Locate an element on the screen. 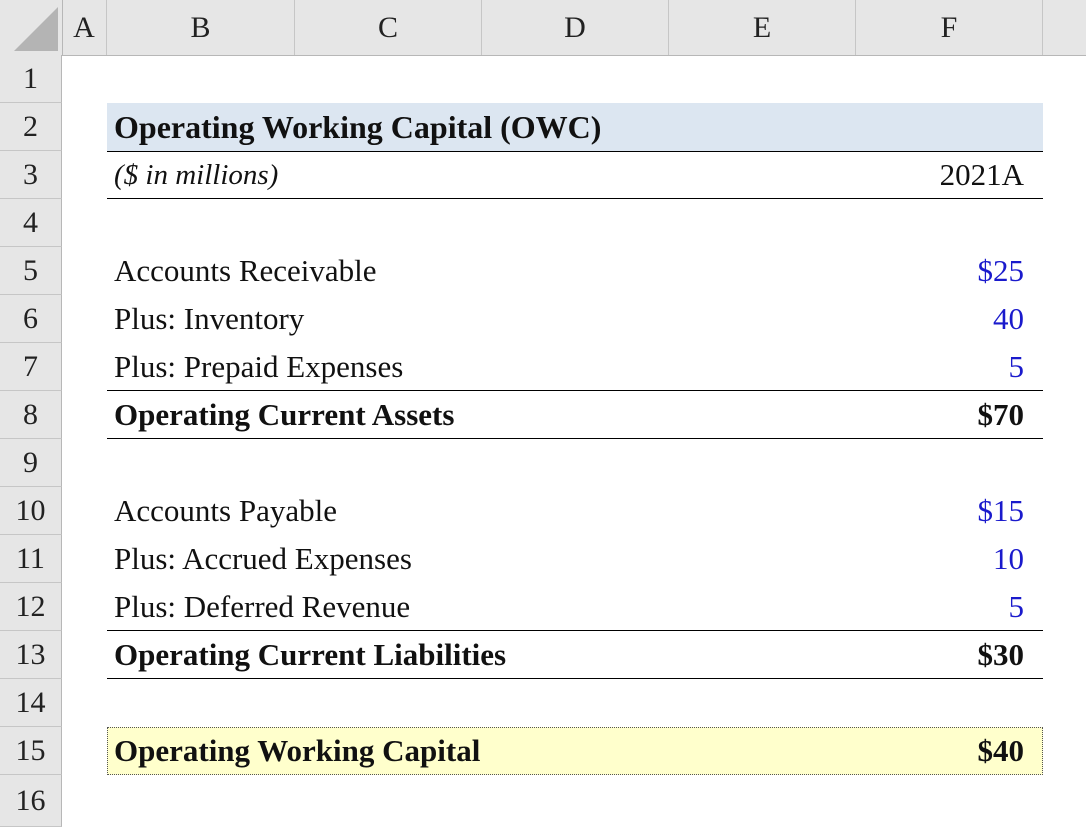  column-header-a: A is located at coordinates (84, 27).